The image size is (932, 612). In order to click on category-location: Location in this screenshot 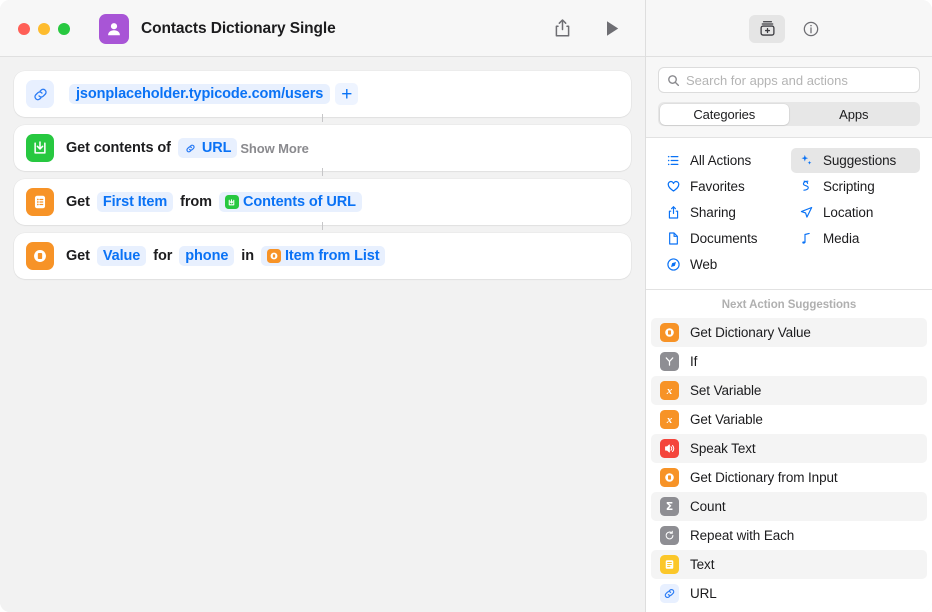, I will do `click(855, 212)`.